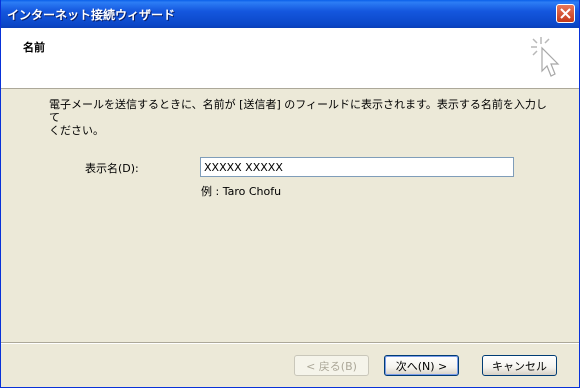 The width and height of the screenshot is (580, 388). I want to click on window-title: インターネット接続ウィザード, so click(91, 15).